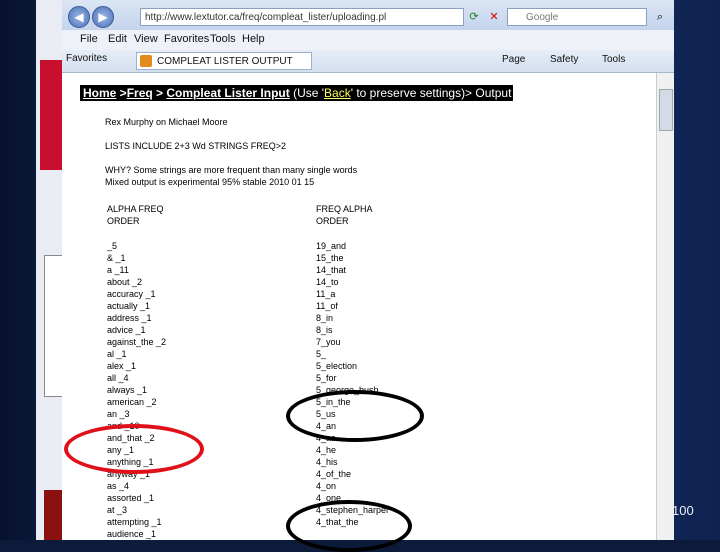 Image resolution: width=720 pixels, height=552 pixels. What do you see at coordinates (129, 318) in the screenshot?
I see `alpha-list-item: address _1` at bounding box center [129, 318].